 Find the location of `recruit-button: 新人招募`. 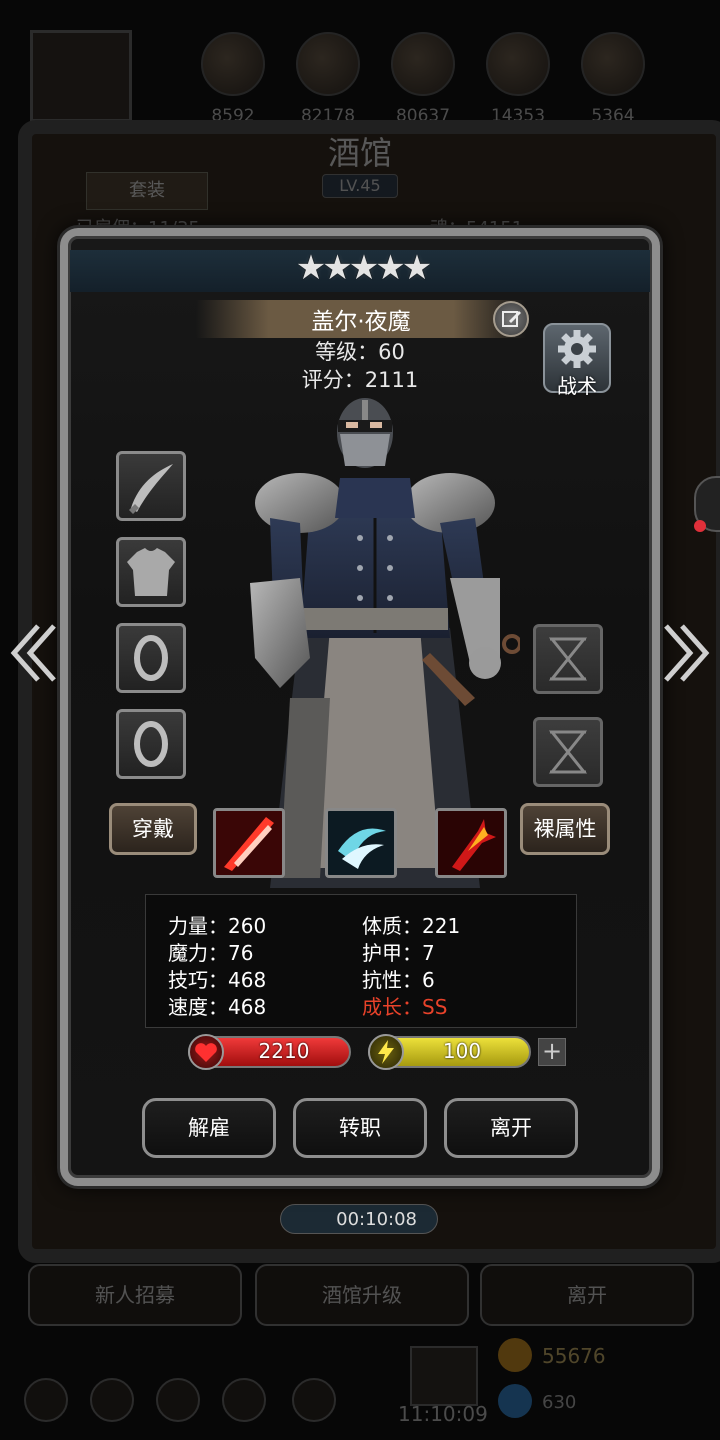

recruit-button: 新人招募 is located at coordinates (135, 1295).